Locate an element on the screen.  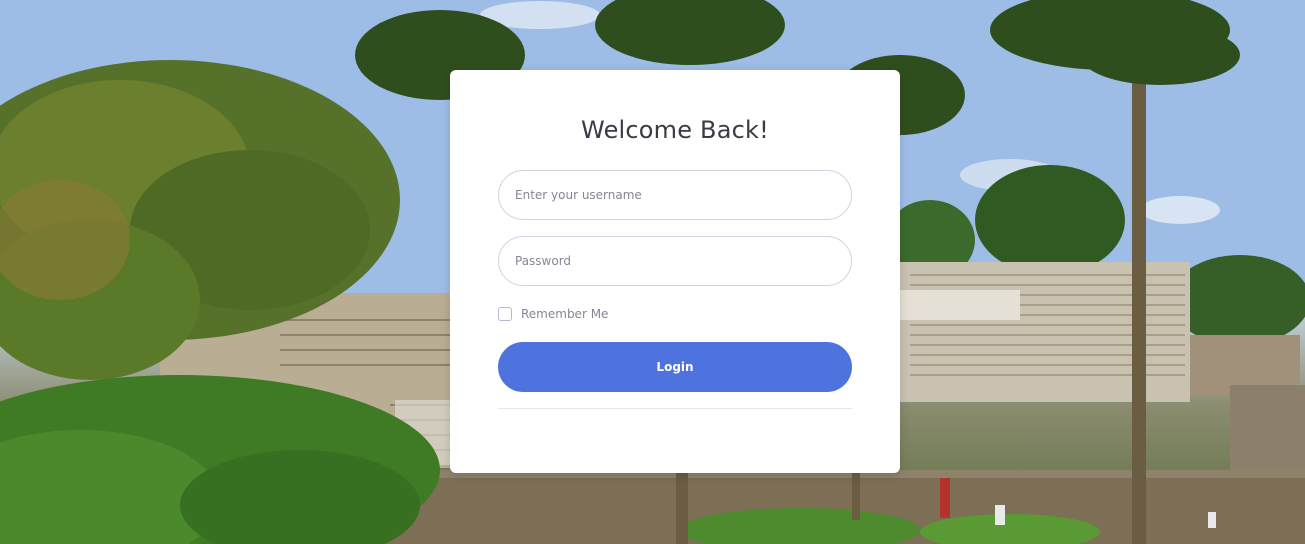
remember-me-row: Remember Me is located at coordinates (553, 314).